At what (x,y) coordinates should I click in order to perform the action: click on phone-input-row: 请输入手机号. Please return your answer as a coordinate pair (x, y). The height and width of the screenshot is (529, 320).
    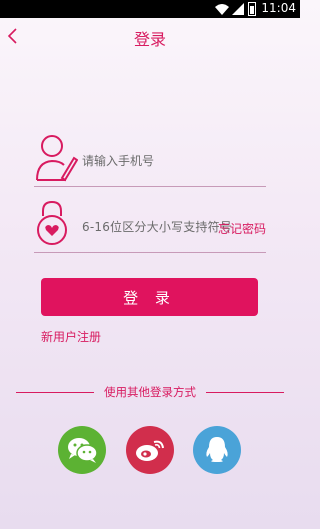
    Looking at the image, I should click on (150, 157).